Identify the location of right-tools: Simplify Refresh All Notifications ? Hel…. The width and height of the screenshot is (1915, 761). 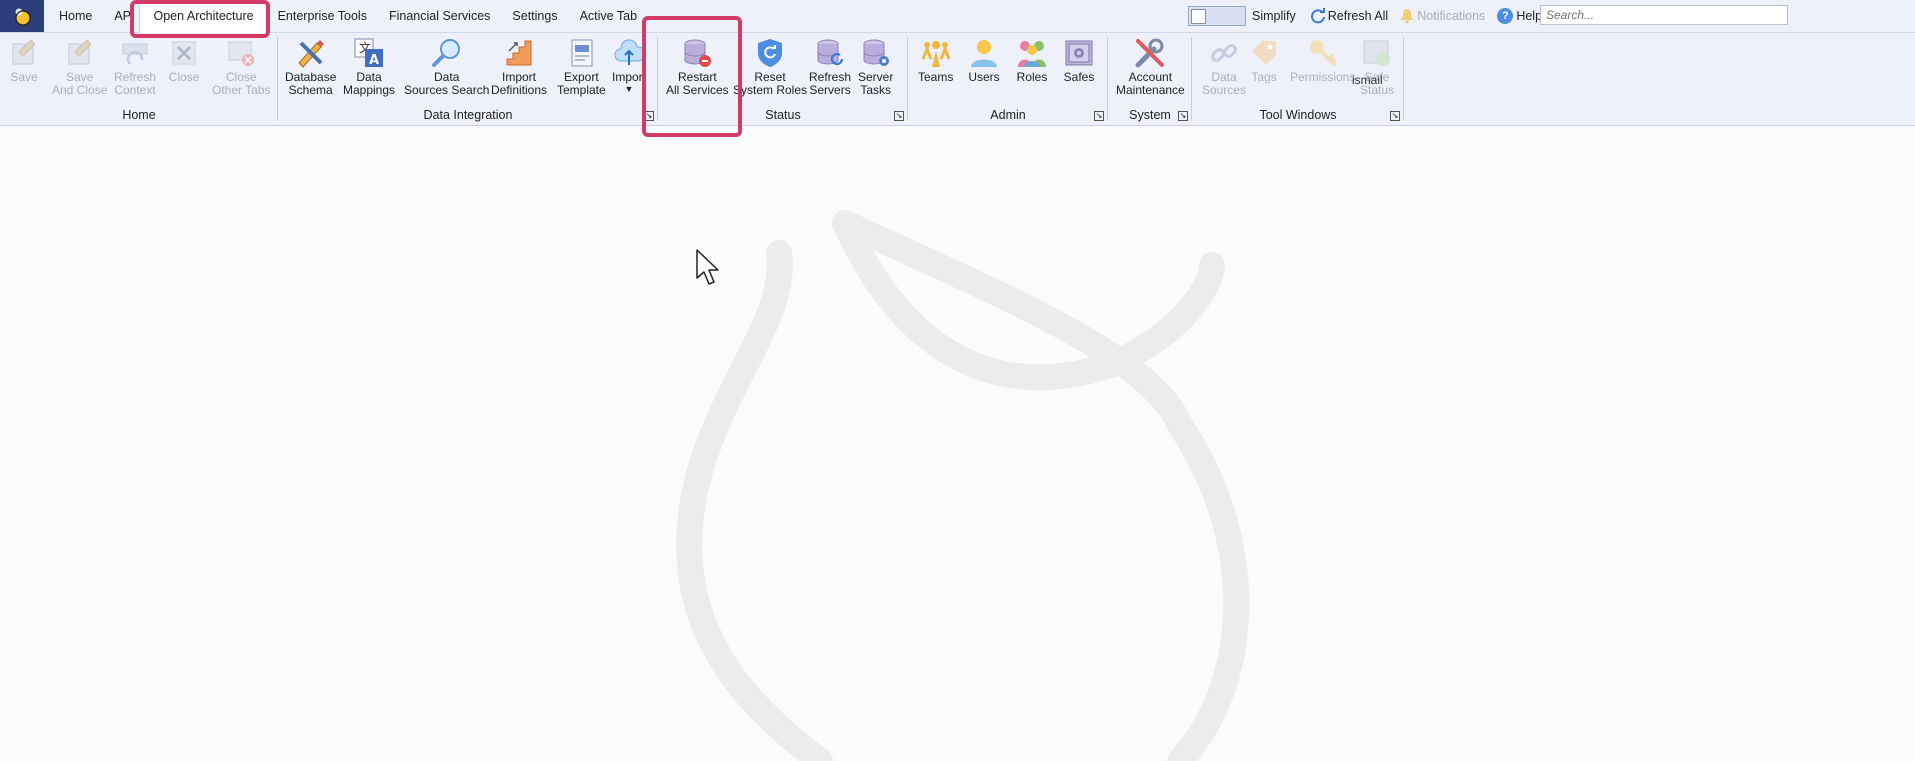
(1371, 16).